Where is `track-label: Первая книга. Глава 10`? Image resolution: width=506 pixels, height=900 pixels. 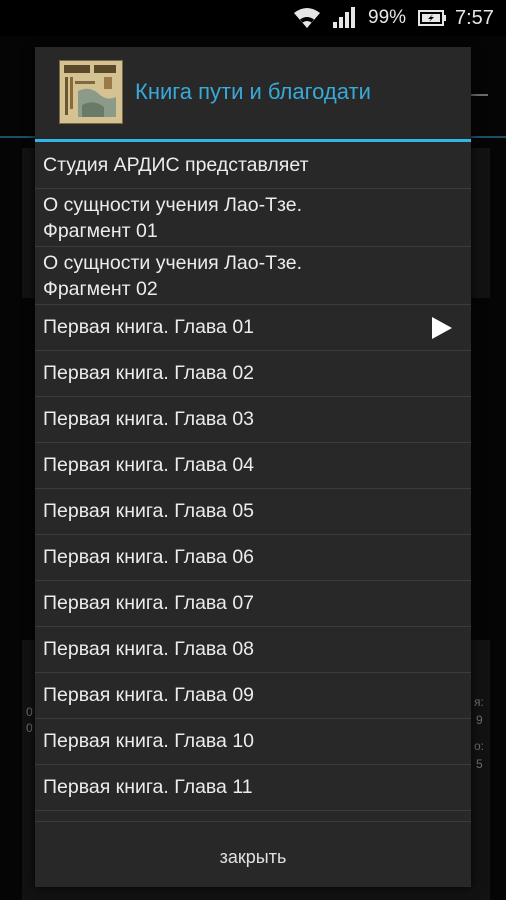 track-label: Первая книга. Глава 10 is located at coordinates (149, 741).